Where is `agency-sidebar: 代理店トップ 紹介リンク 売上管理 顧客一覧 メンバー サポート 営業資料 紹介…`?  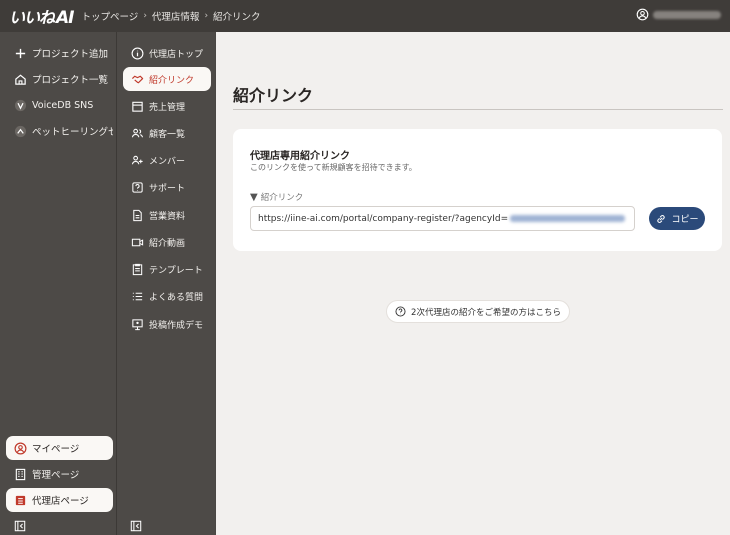
agency-sidebar: 代理店トップ 紹介リンク 売上管理 顧客一覧 メンバー サポート 営業資料 紹介… is located at coordinates (165, 283).